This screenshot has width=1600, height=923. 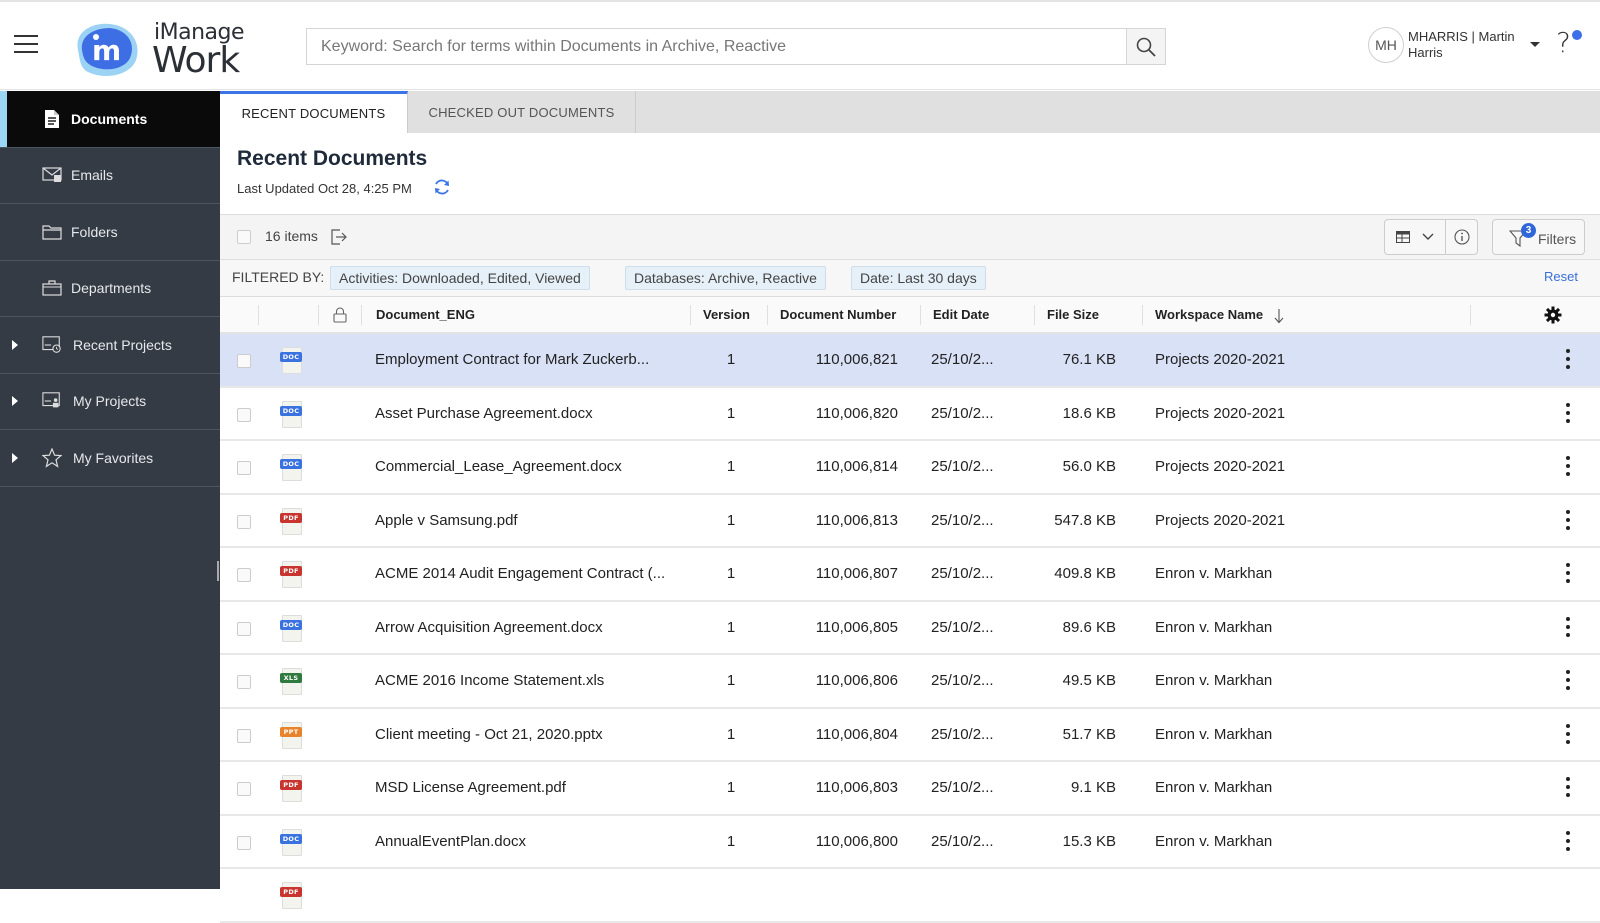 What do you see at coordinates (710, 46) in the screenshot?
I see `search-input` at bounding box center [710, 46].